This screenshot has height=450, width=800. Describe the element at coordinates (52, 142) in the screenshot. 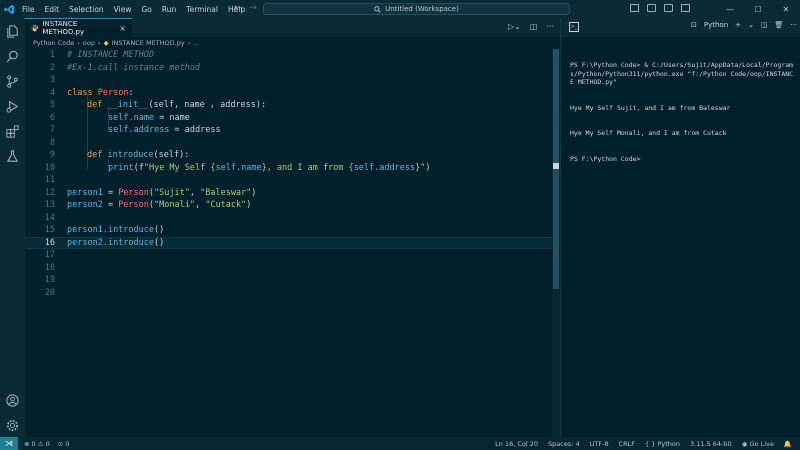

I see `line-number: 8` at that location.